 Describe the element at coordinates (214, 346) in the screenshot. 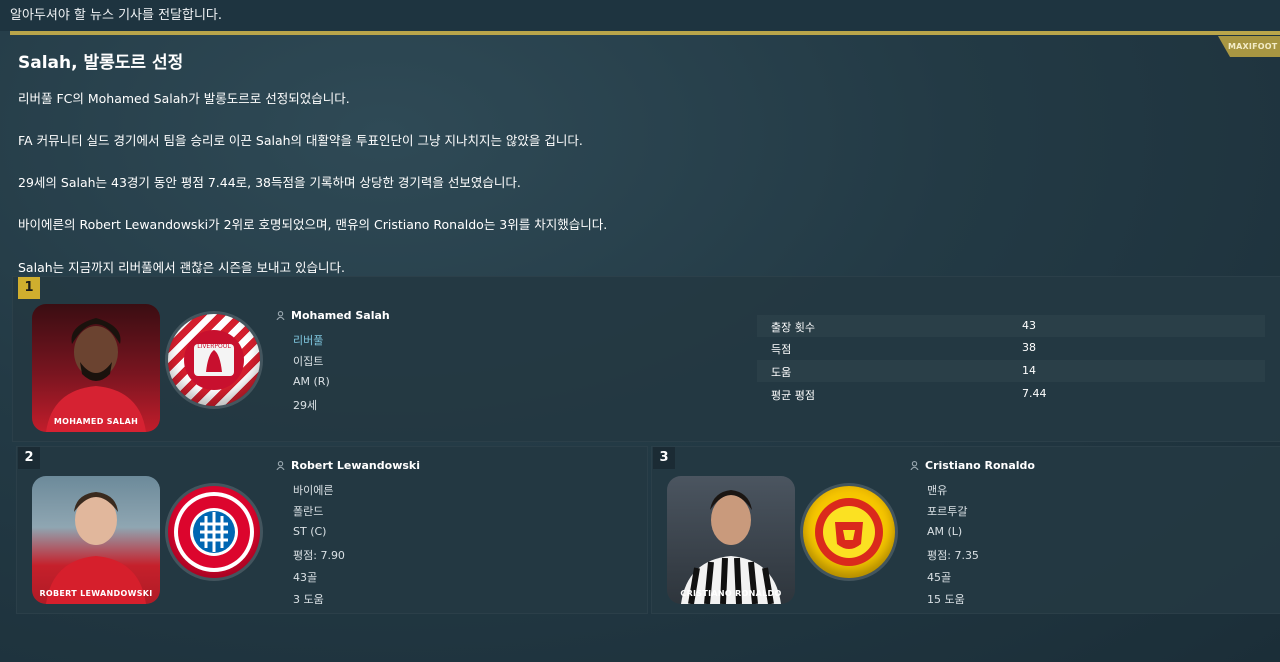

I see `crest-text: LIVERPOOL` at that location.